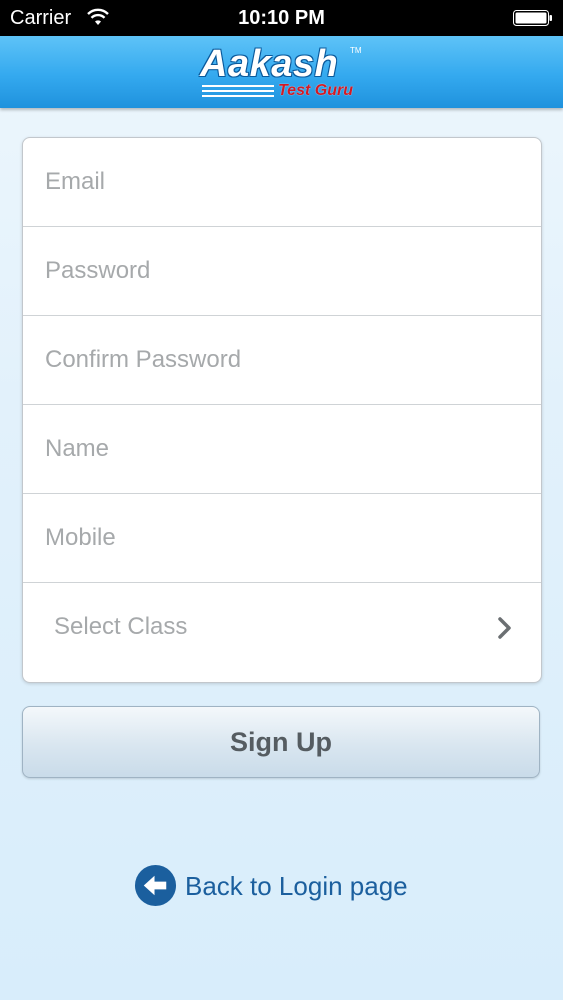 The height and width of the screenshot is (1000, 563). I want to click on select-class-row: Select Class, so click(282, 632).